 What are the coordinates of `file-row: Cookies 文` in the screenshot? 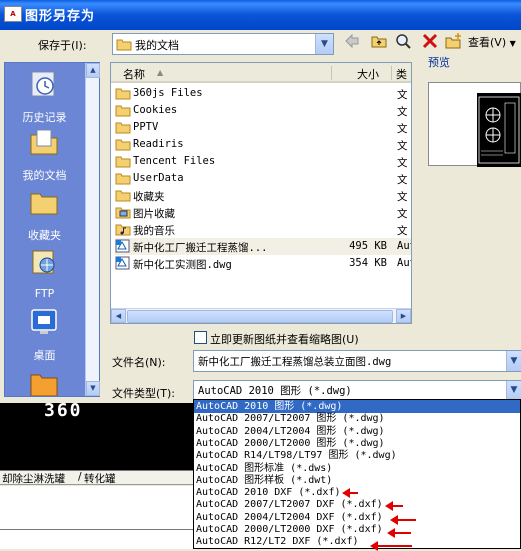 It's located at (263, 110).